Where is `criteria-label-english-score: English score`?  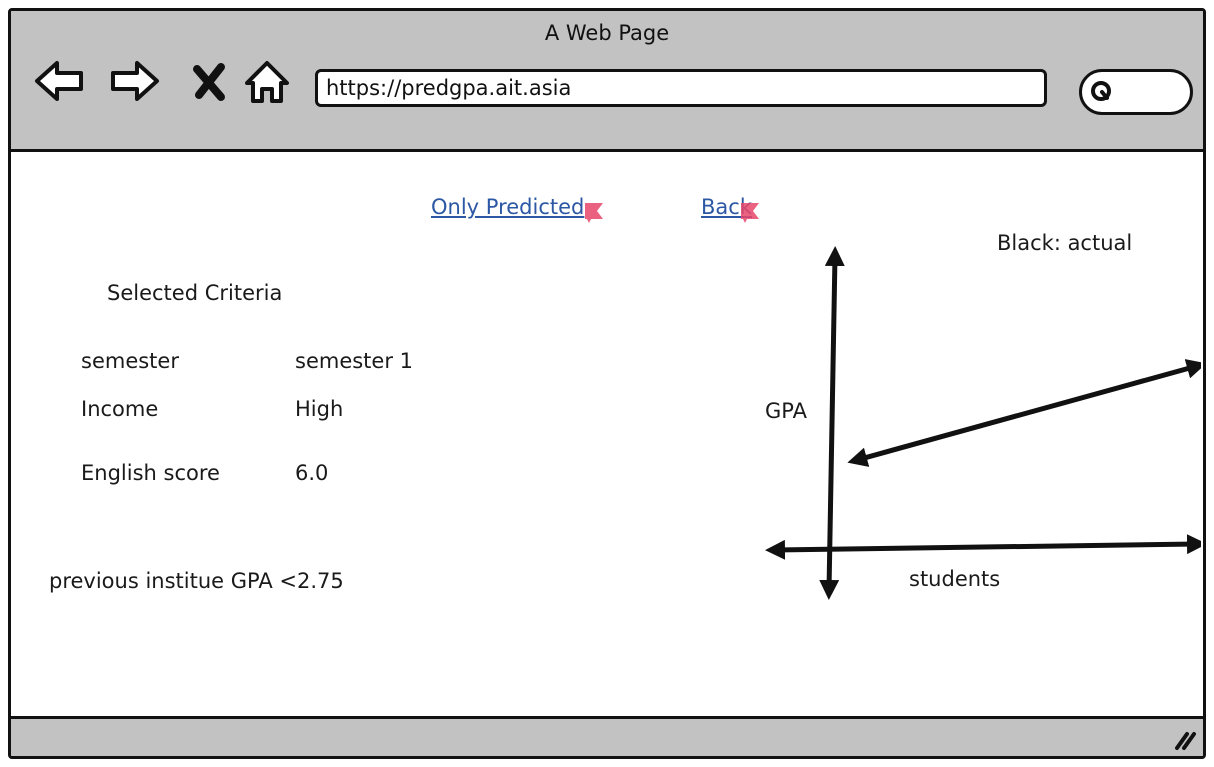 criteria-label-english-score: English score is located at coordinates (150, 473).